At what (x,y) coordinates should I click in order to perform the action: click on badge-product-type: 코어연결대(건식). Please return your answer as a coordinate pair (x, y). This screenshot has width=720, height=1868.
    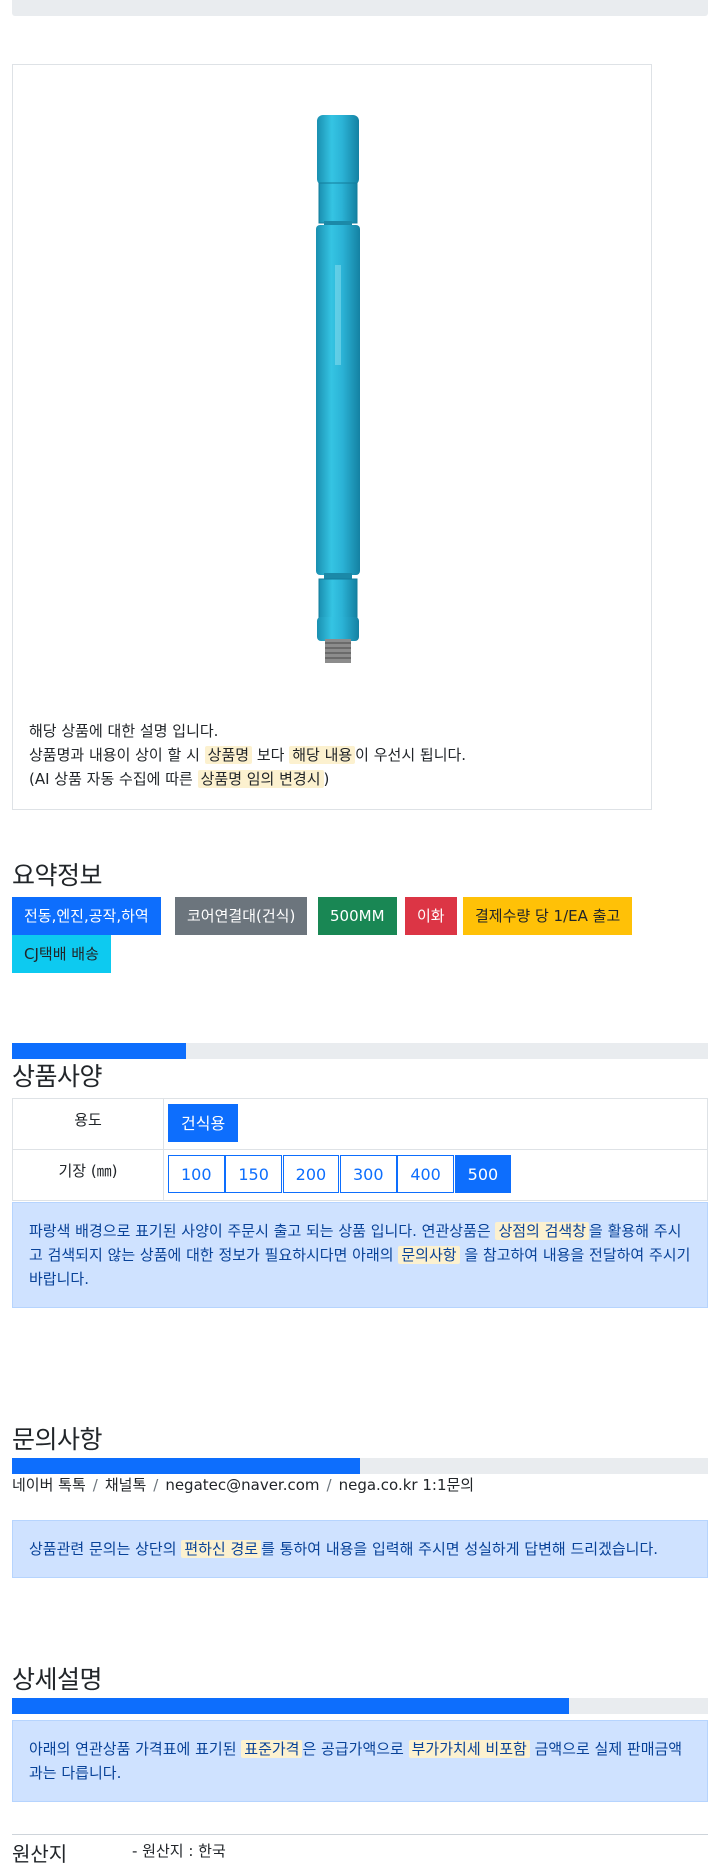
    Looking at the image, I should click on (241, 916).